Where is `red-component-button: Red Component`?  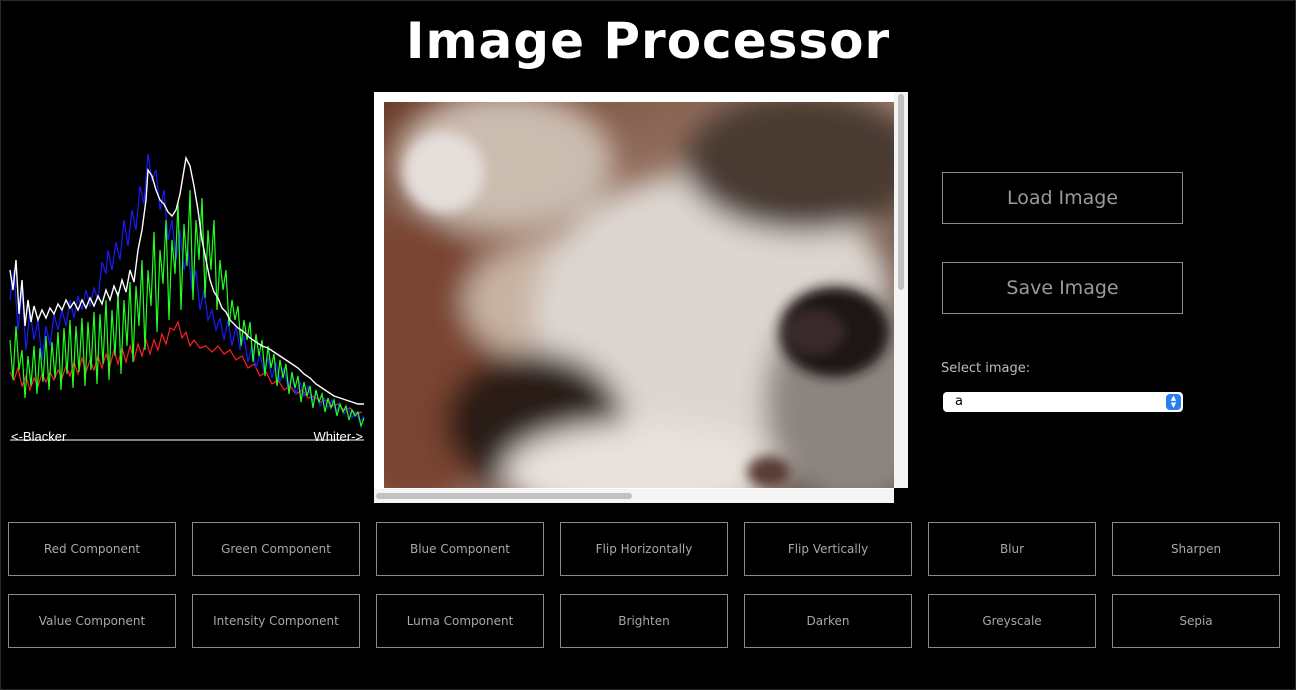 red-component-button: Red Component is located at coordinates (92, 549).